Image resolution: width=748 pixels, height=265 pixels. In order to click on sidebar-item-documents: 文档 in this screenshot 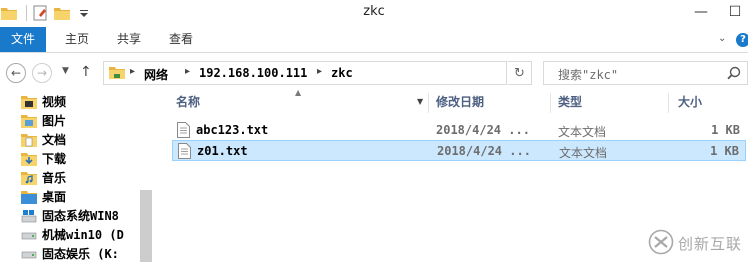, I will do `click(43, 139)`.